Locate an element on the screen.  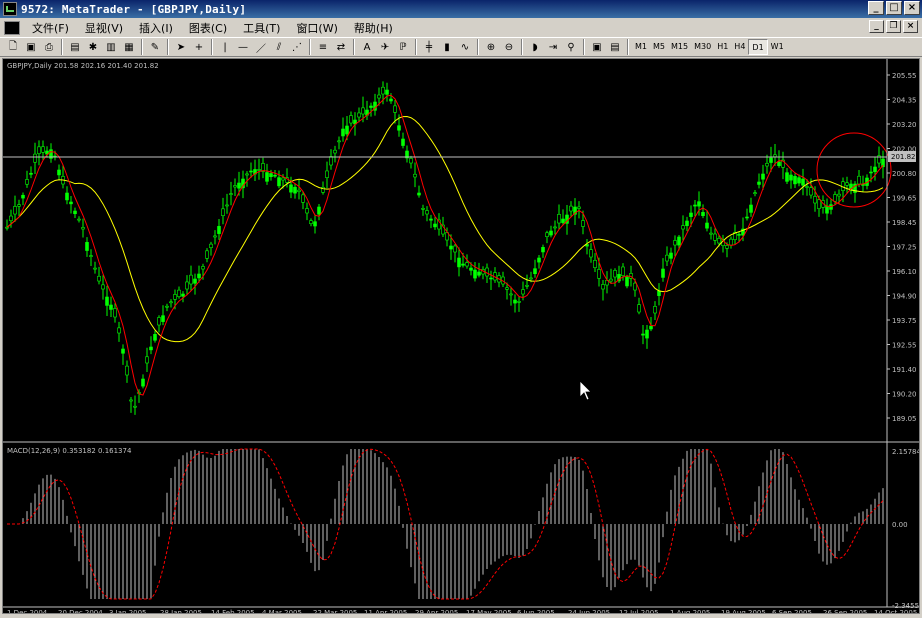
chart-shift-icon: ⇥ is located at coordinates (553, 47).